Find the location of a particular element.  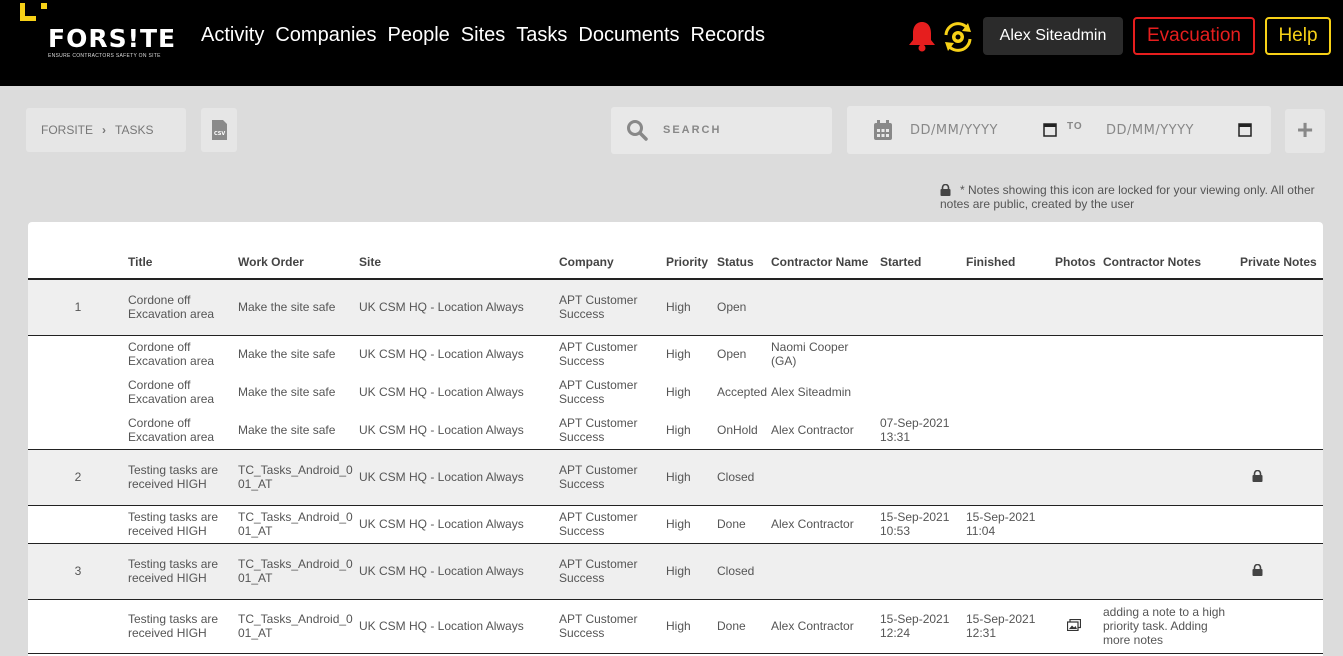

logo-bracket-mark is located at coordinates (28, 12).